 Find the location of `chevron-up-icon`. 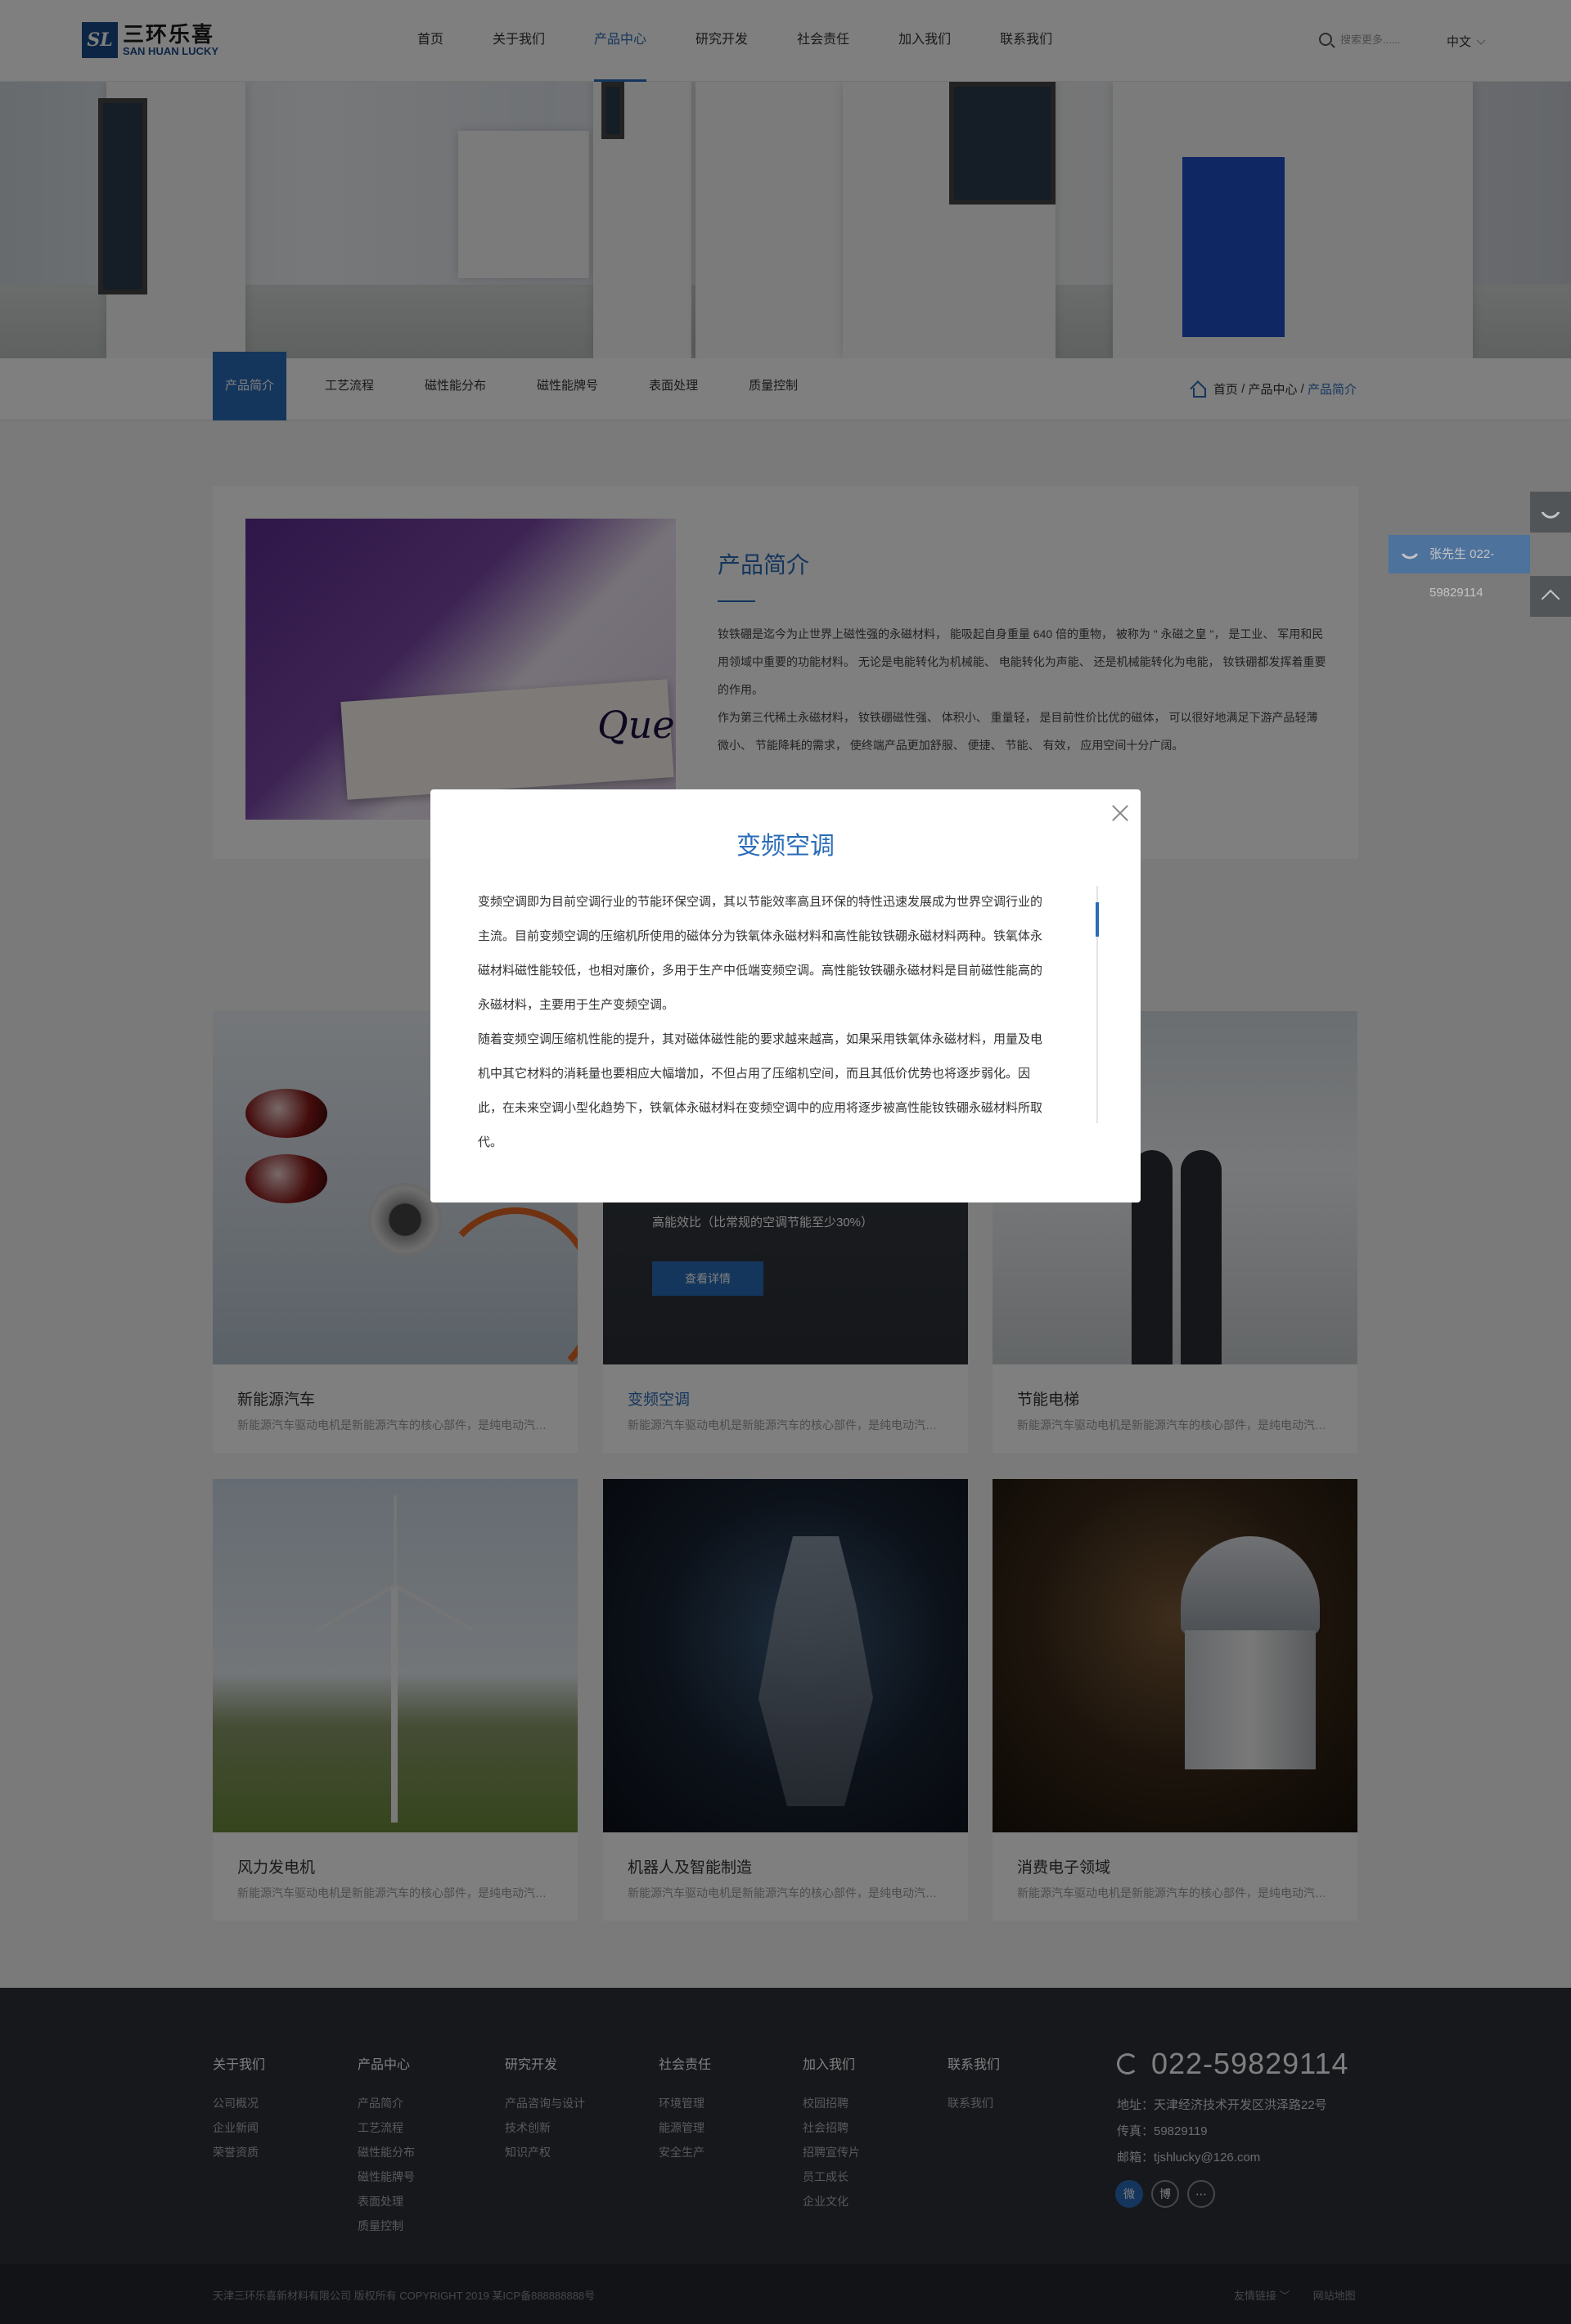

chevron-up-icon is located at coordinates (1550, 599).